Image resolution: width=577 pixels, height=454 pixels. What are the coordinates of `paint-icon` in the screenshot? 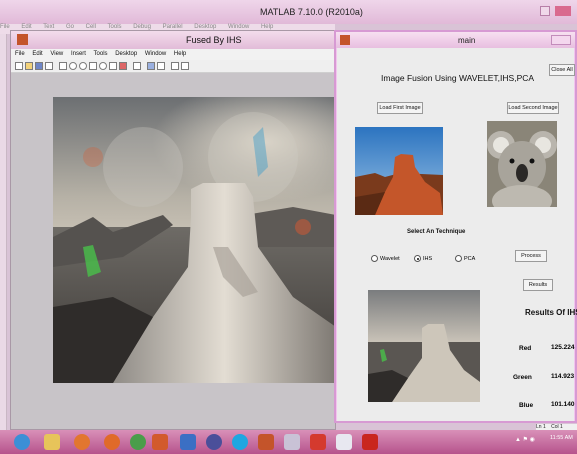 It's located at (292, 442).